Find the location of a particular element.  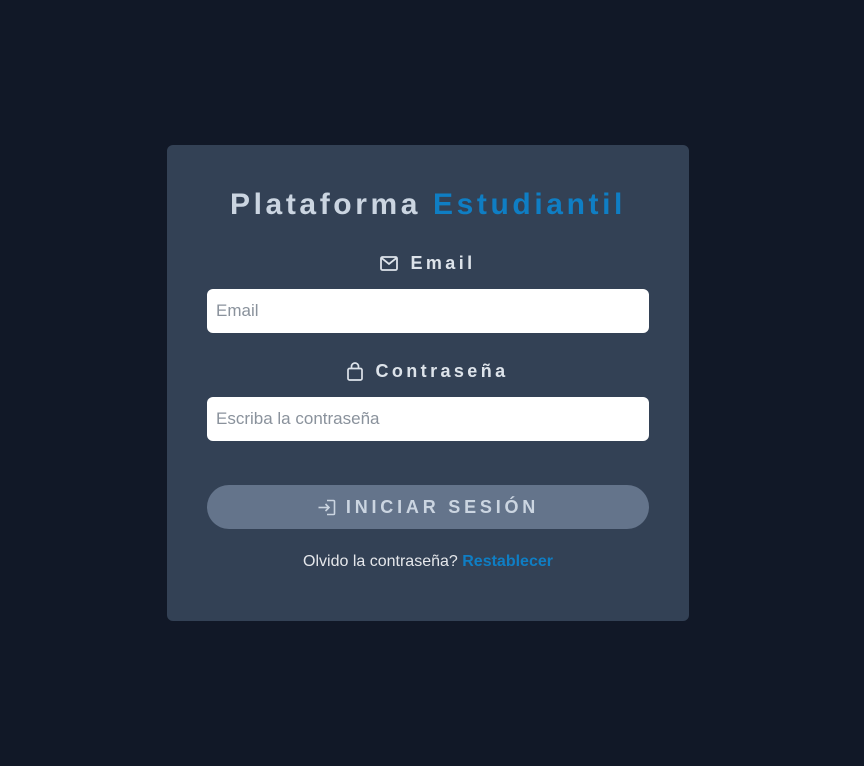

reset-password-link: Restablecer is located at coordinates (507, 561).